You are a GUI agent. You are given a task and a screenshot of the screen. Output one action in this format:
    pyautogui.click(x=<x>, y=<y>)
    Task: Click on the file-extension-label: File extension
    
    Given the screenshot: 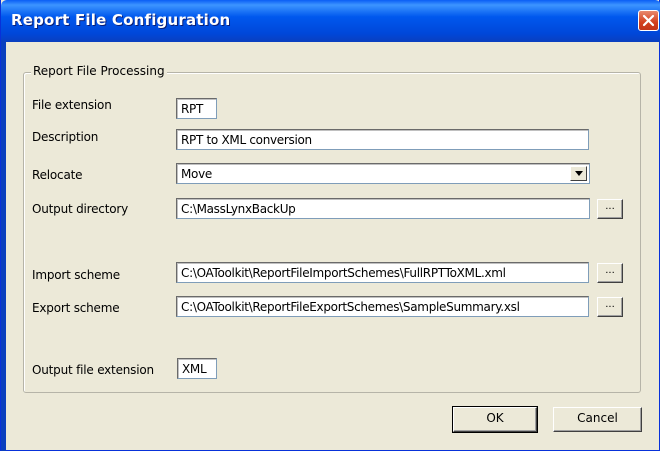 What is the action you would take?
    pyautogui.click(x=72, y=105)
    